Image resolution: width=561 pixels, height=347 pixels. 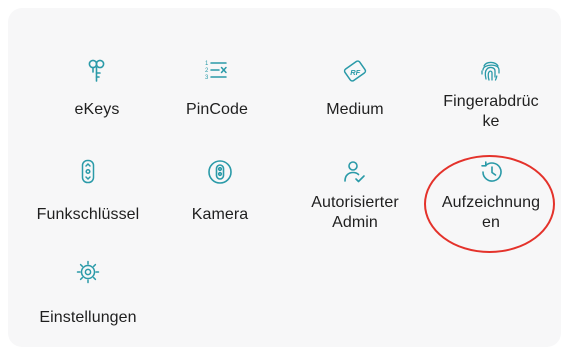 What do you see at coordinates (207, 78) in the screenshot?
I see `svg-text: 3` at bounding box center [207, 78].